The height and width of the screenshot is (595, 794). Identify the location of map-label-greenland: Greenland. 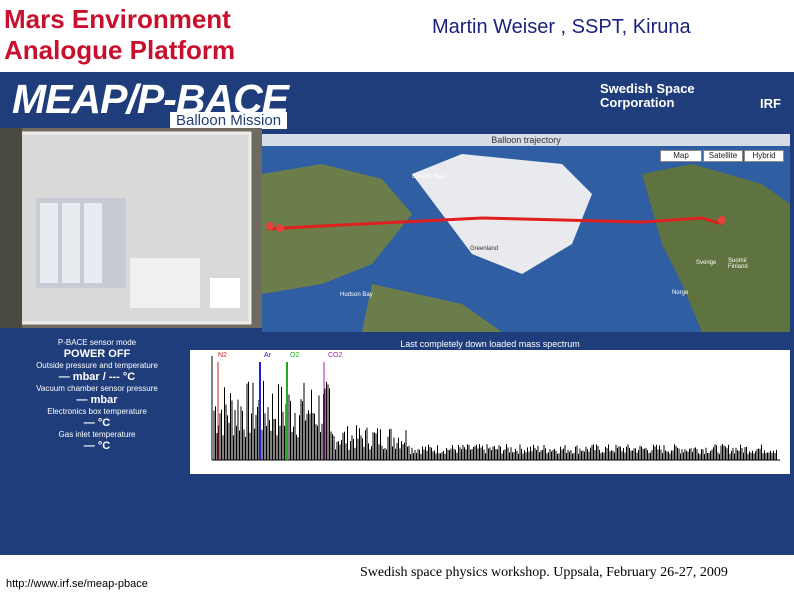
(484, 249).